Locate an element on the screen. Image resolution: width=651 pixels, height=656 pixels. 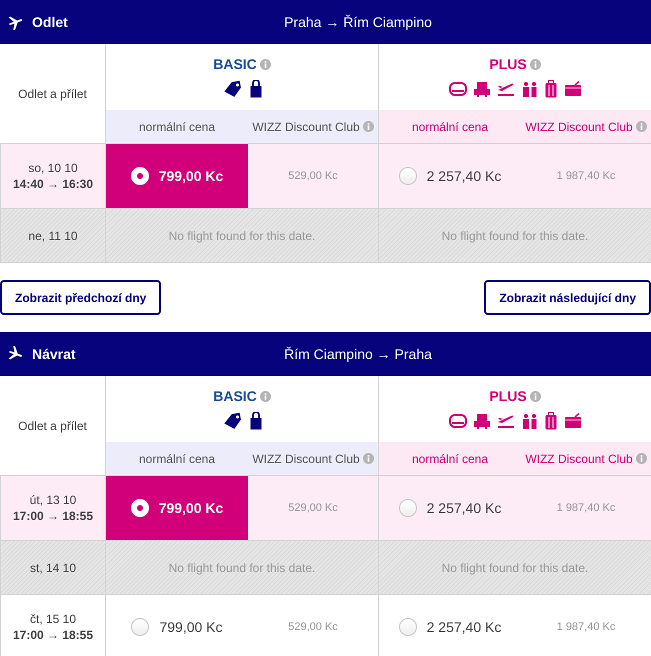
route-text: Praha → Řím Ciampino is located at coordinates (358, 22).